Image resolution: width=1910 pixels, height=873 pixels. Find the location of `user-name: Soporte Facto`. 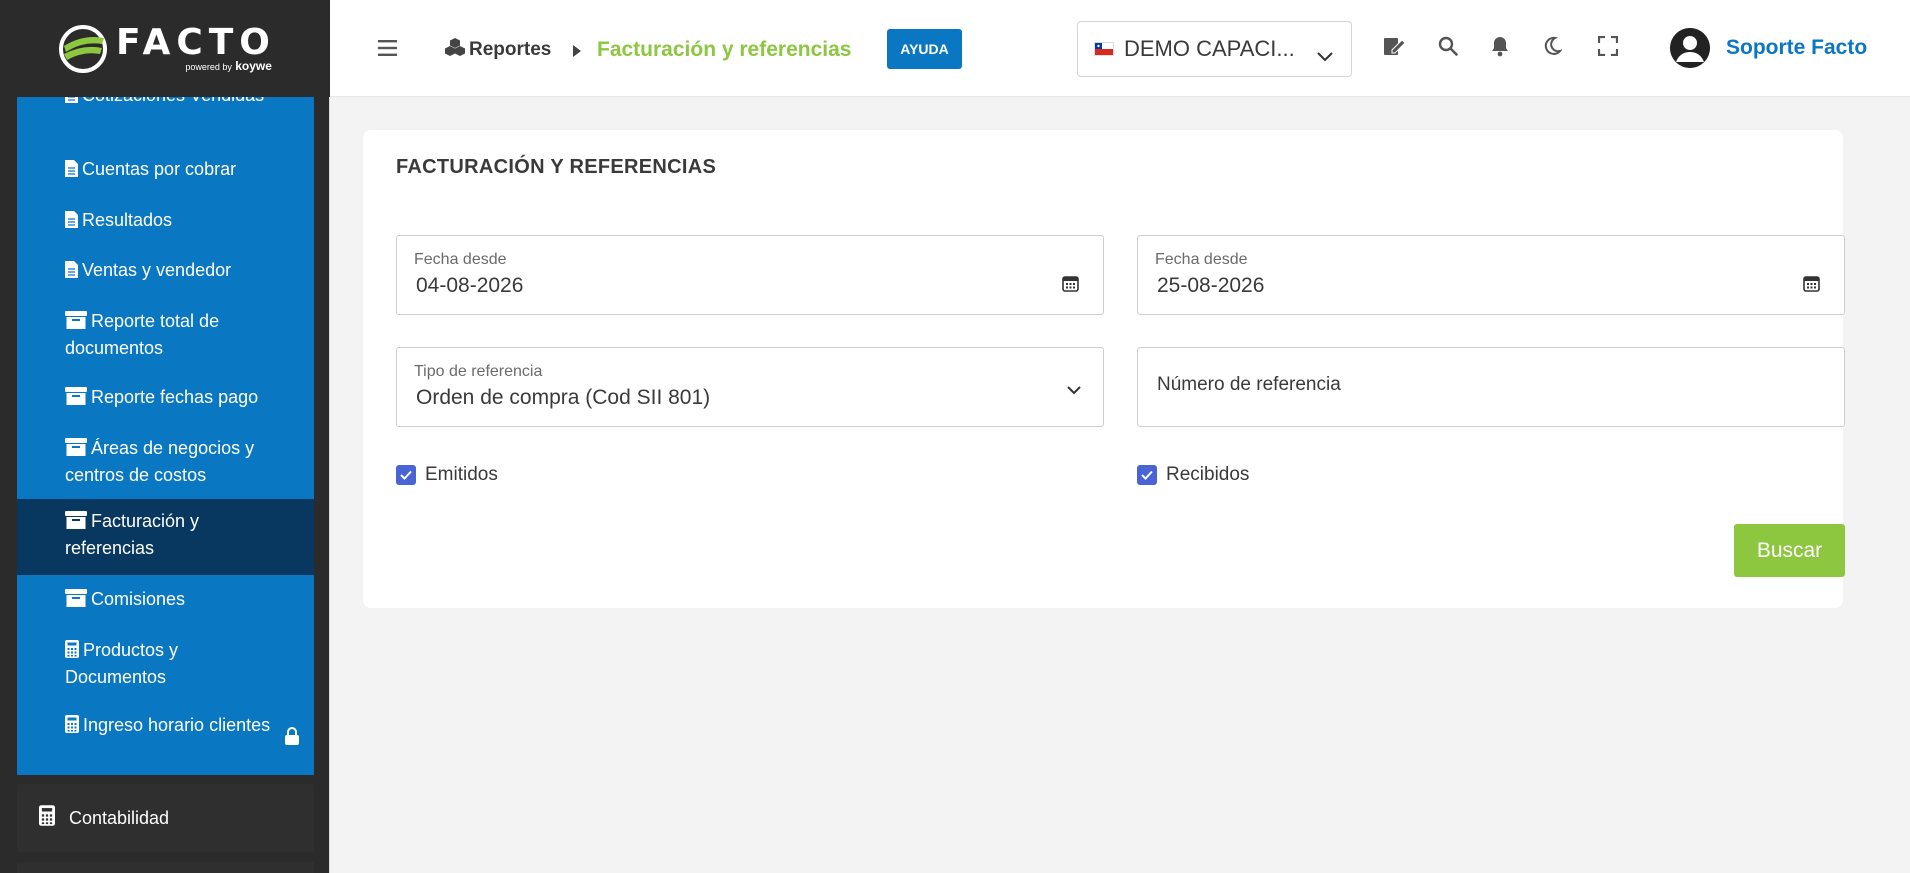

user-name: Soporte Facto is located at coordinates (1796, 48).